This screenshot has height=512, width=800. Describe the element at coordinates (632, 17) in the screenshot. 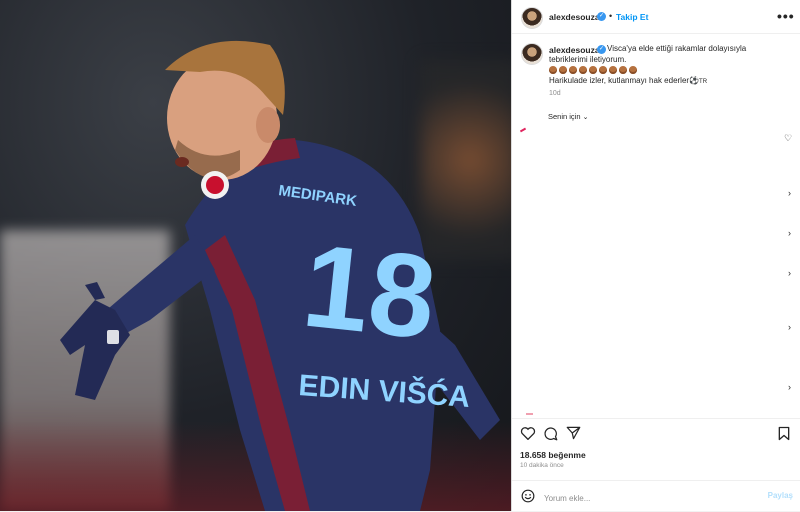

I see `follow-button: Takip Et` at that location.